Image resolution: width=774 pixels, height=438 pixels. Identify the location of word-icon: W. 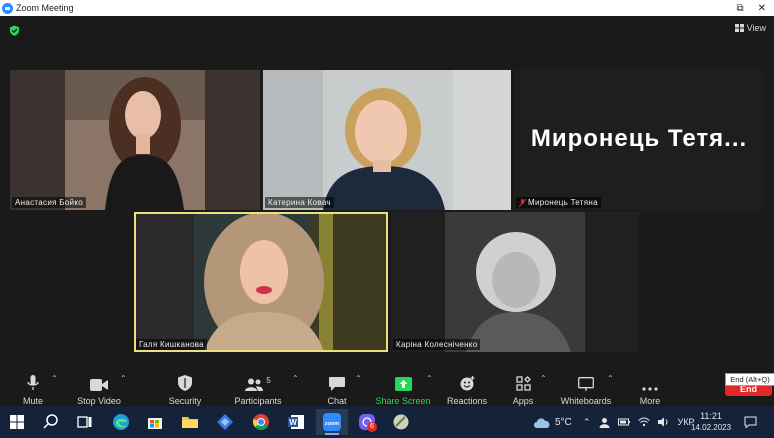
(296, 422).